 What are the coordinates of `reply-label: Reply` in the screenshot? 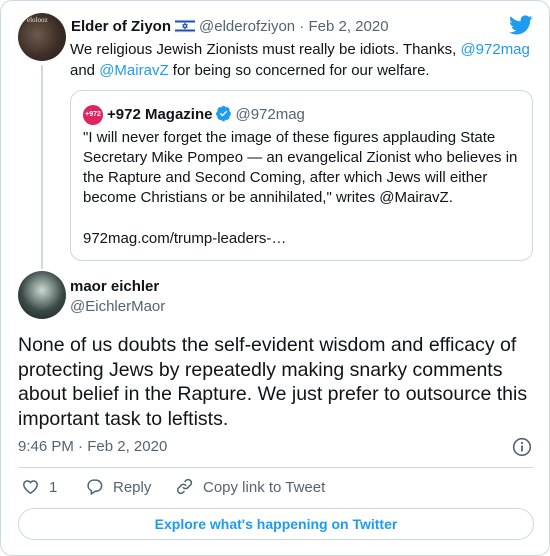 It's located at (132, 487).